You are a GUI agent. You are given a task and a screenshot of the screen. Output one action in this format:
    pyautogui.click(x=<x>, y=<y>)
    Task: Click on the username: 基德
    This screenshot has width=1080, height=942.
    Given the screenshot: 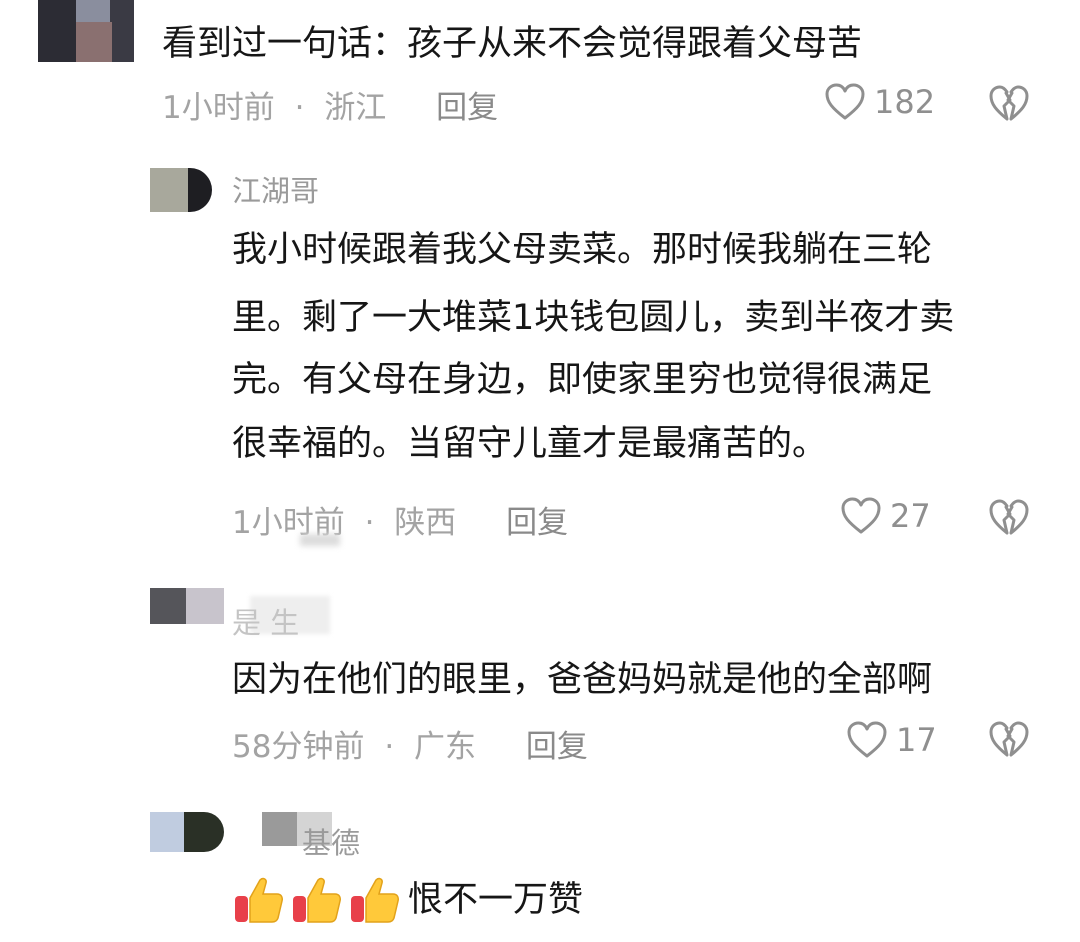 What is the action you would take?
    pyautogui.click(x=331, y=841)
    